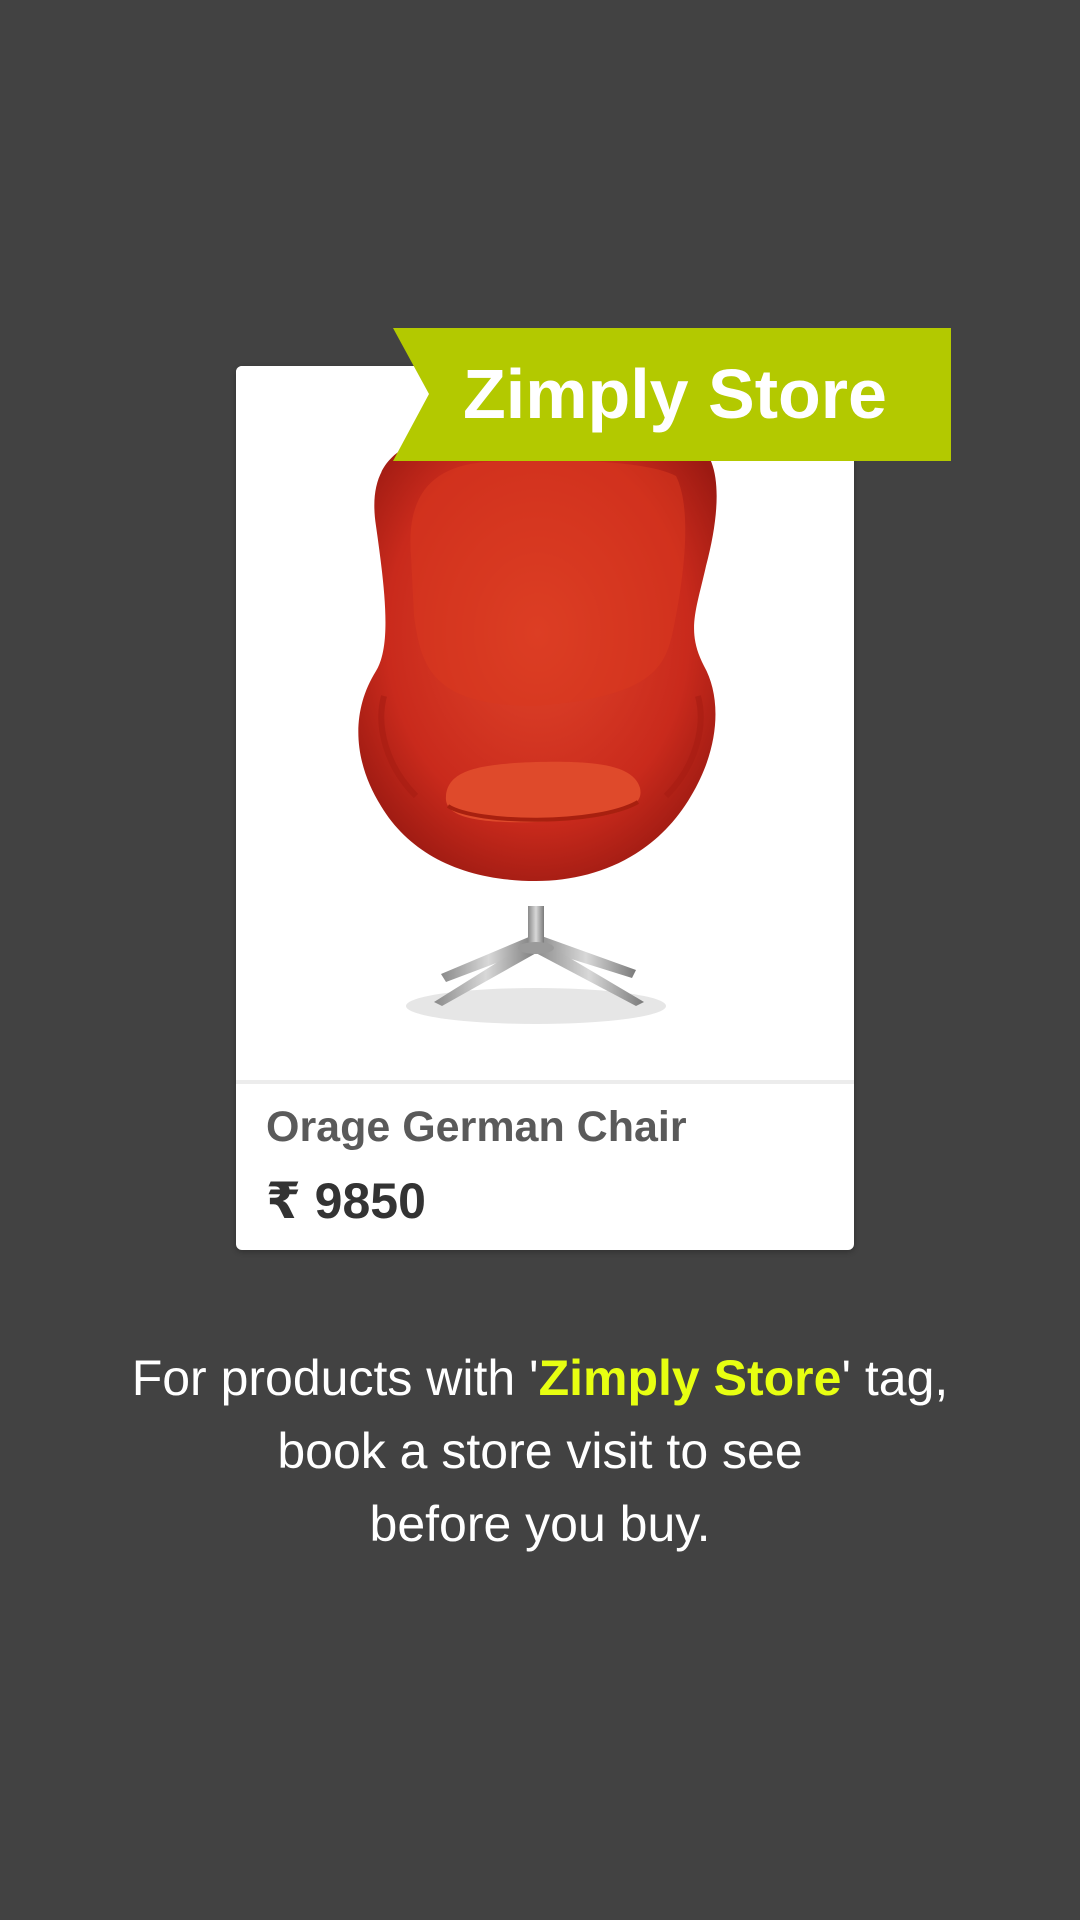 The height and width of the screenshot is (1920, 1080). Describe the element at coordinates (690, 1378) in the screenshot. I see `caption-highlight: Zimply Store` at that location.